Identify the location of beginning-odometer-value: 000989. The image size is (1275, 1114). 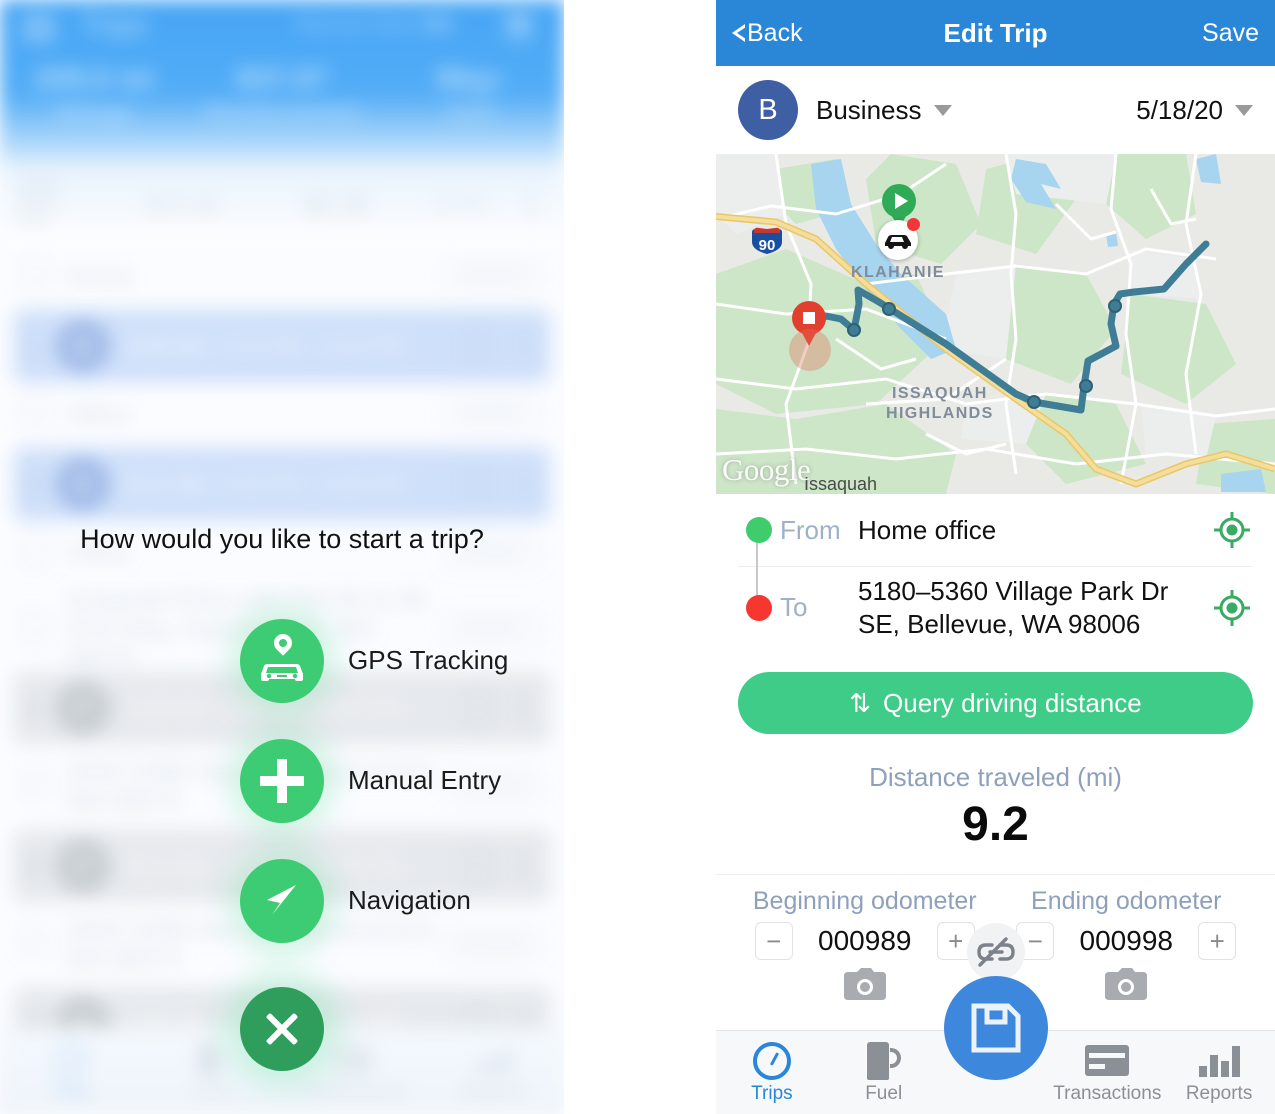
(865, 941).